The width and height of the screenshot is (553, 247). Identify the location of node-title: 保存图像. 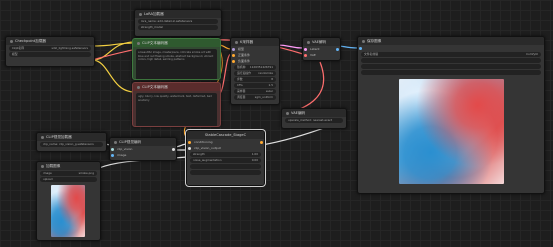
(374, 41).